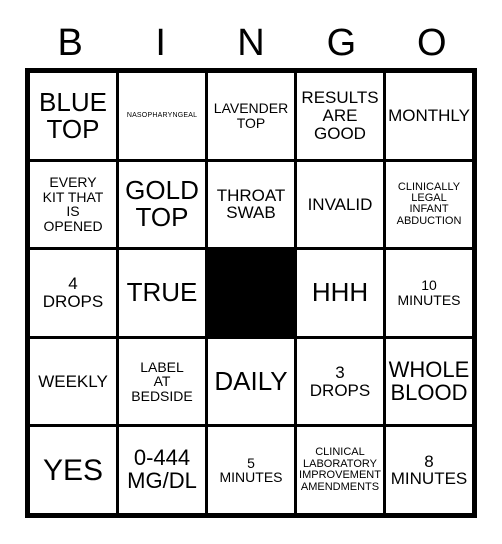 This screenshot has height=544, width=502. I want to click on bingo-cell-label: DAILY, so click(251, 381).